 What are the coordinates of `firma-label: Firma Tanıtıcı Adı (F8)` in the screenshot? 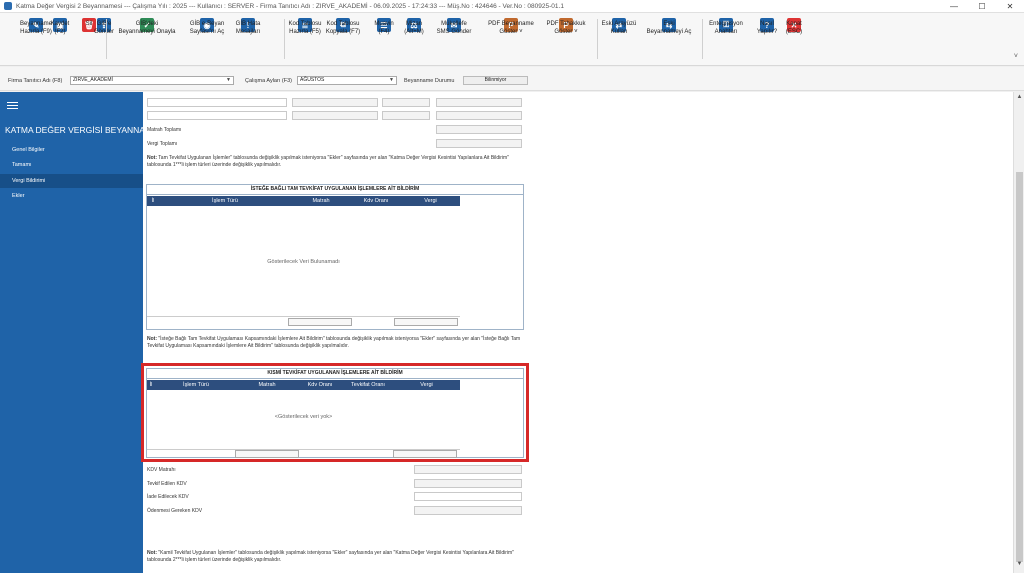 It's located at (35, 81).